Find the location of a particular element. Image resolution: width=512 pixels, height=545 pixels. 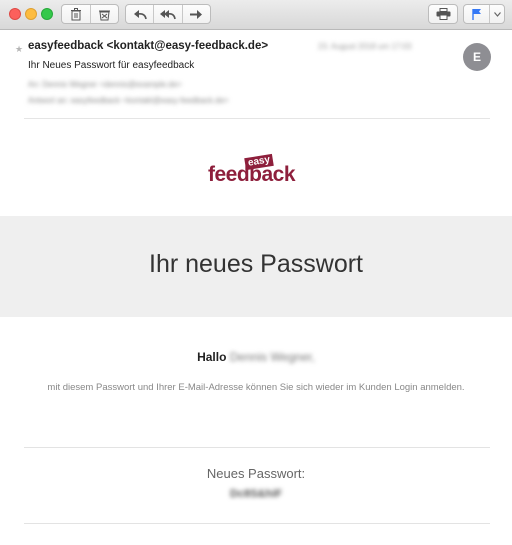

junk-icon is located at coordinates (104, 15).